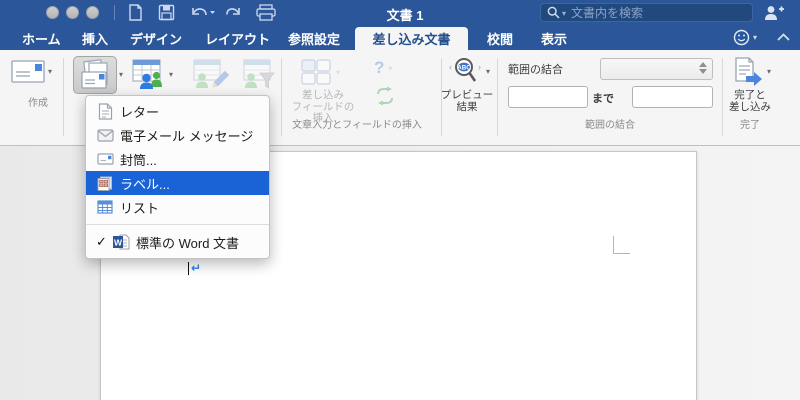 Image resolution: width=800 pixels, height=400 pixels. What do you see at coordinates (105, 111) in the screenshot?
I see `letter-icon` at bounding box center [105, 111].